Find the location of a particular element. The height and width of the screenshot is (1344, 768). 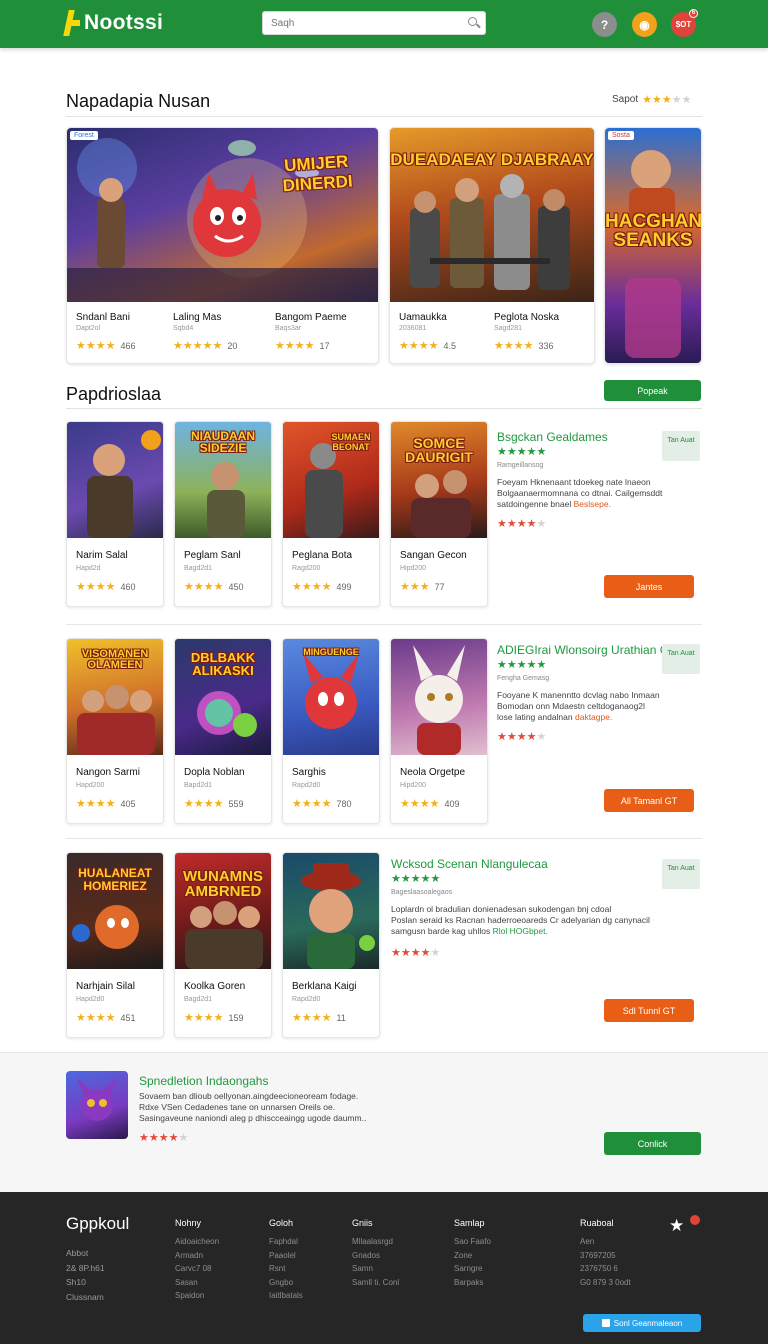

game-tile: MINGUENGE Sarghis Rapd2d0 ★★★★ 780 is located at coordinates (331, 731).